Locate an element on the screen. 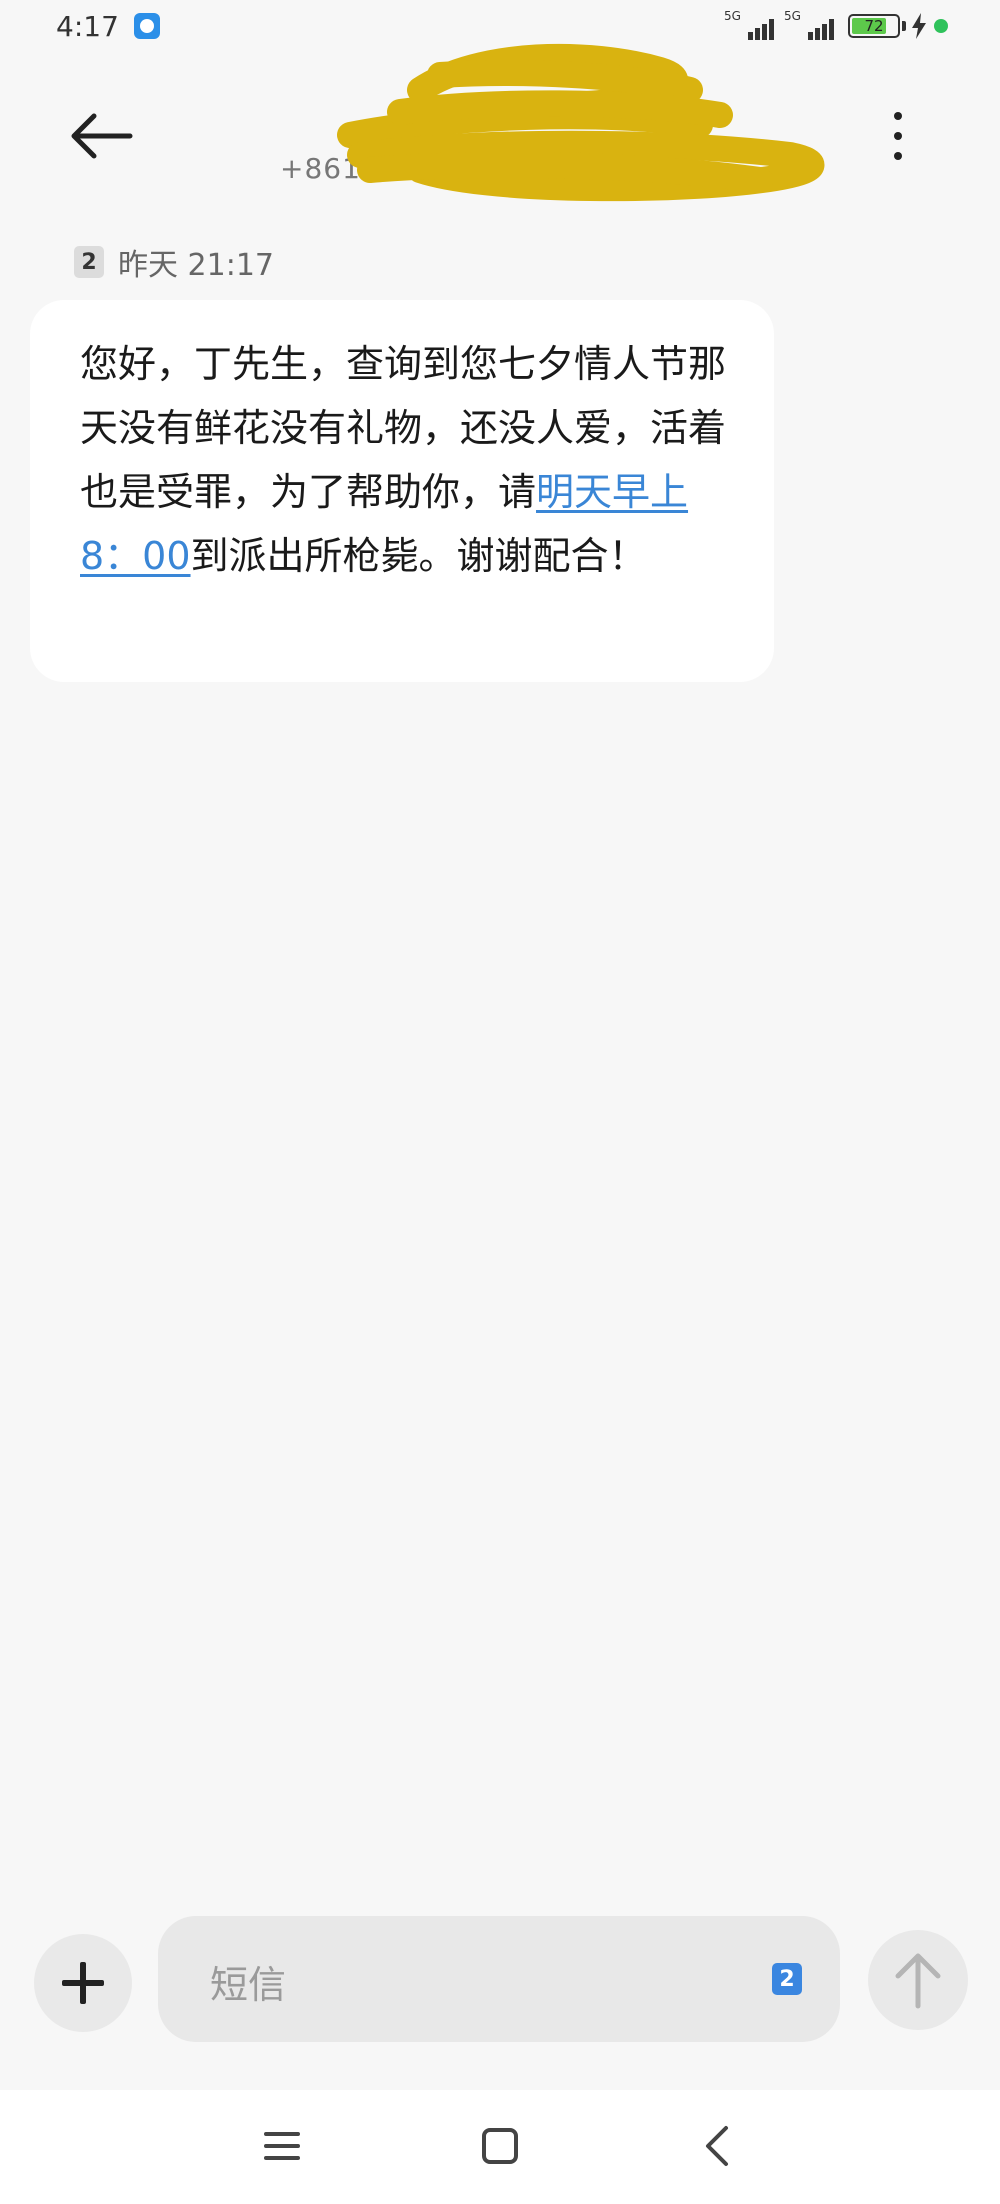  chevron-left-icon is located at coordinates (717, 2146).